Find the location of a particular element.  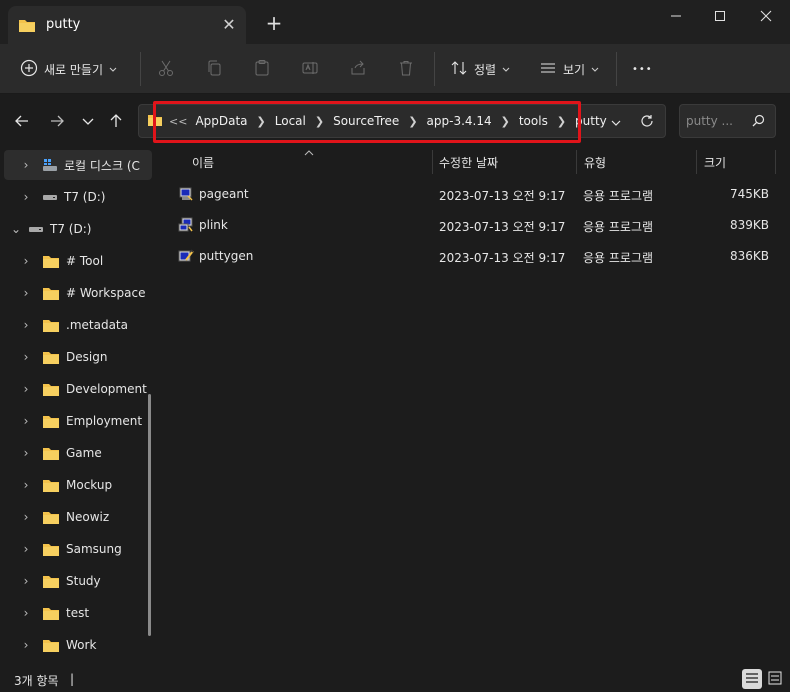

nav-local-disk-c: › 로컬 디스크 (C is located at coordinates (78, 165).